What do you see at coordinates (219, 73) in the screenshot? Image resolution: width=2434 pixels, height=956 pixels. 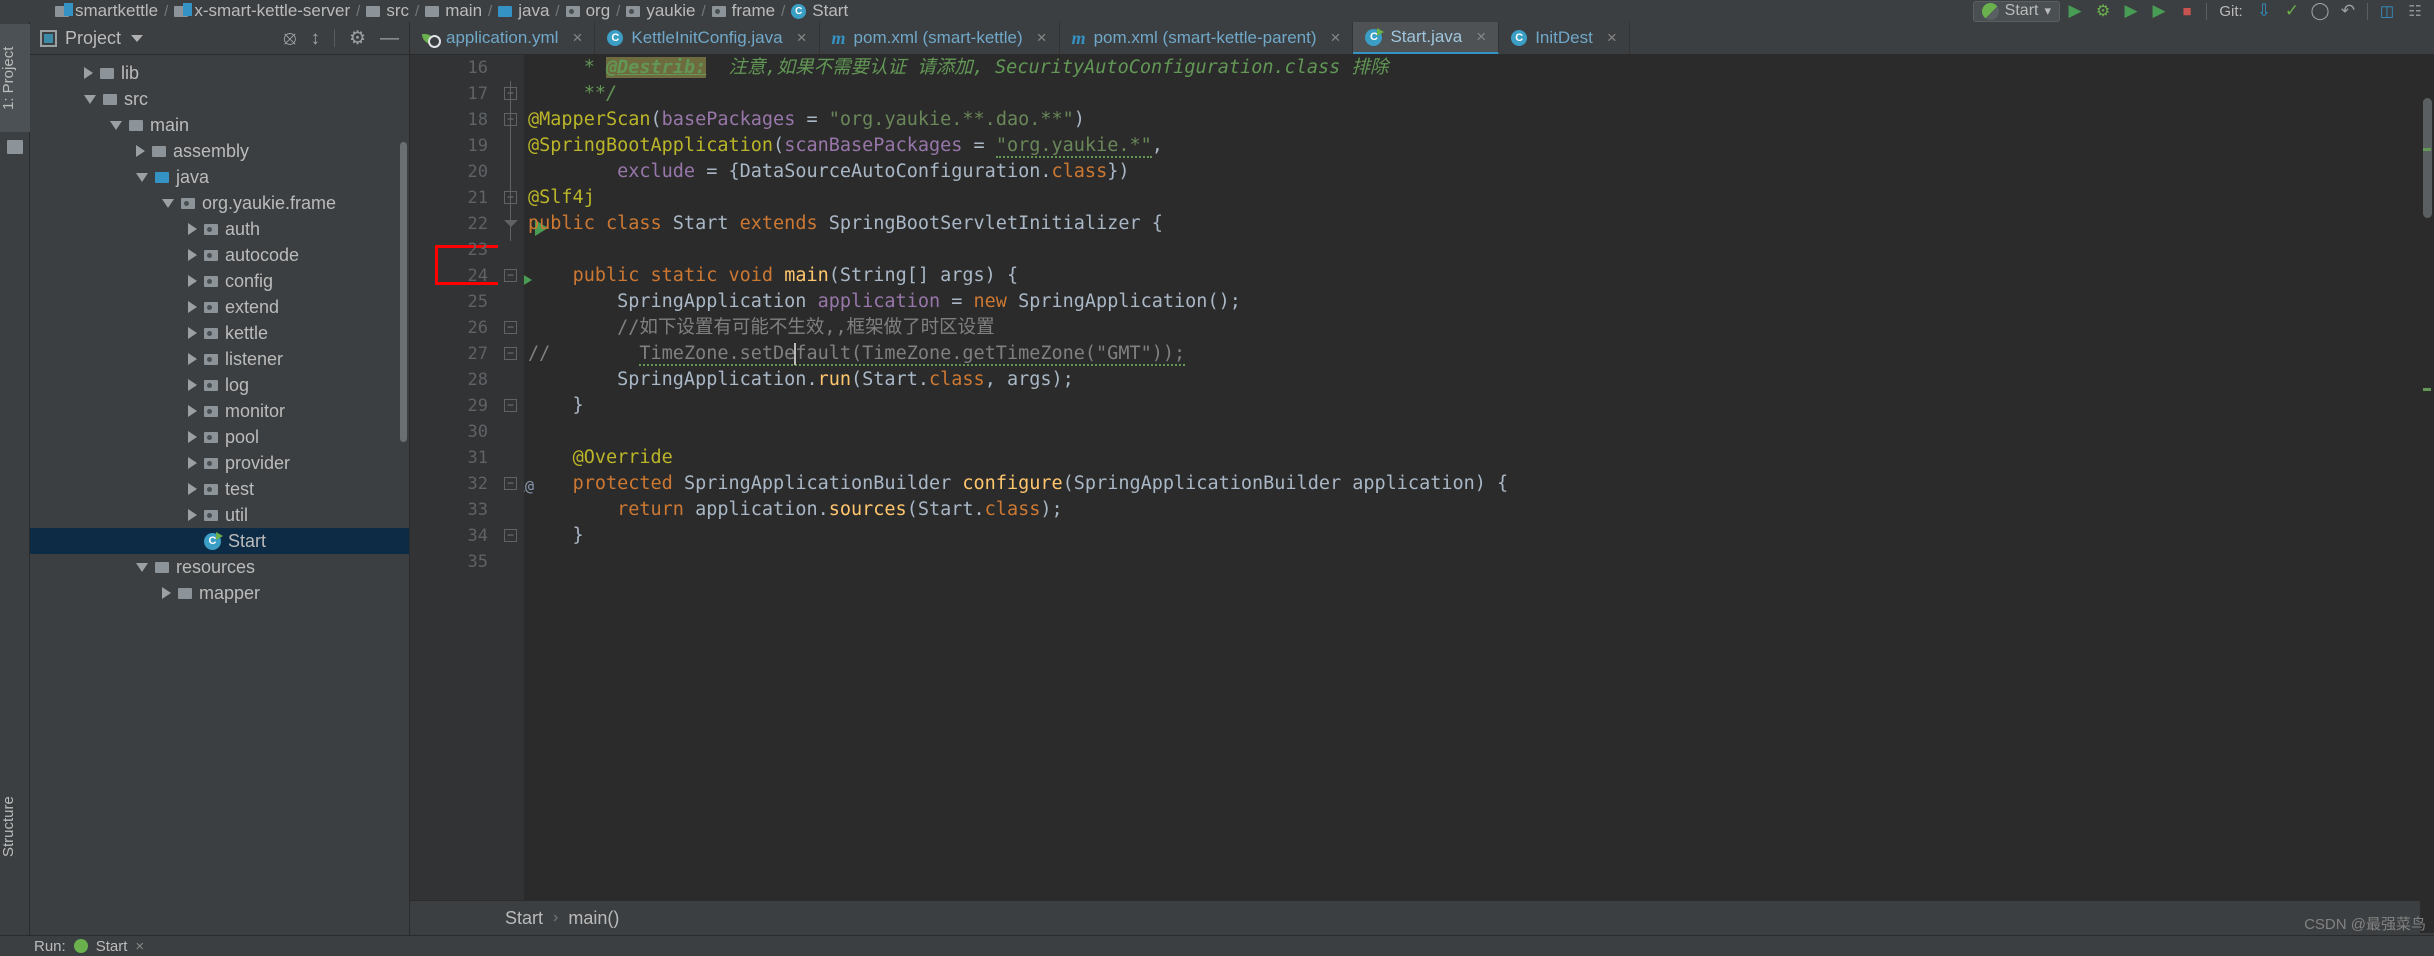 I see `tree-item-lib: lib` at bounding box center [219, 73].